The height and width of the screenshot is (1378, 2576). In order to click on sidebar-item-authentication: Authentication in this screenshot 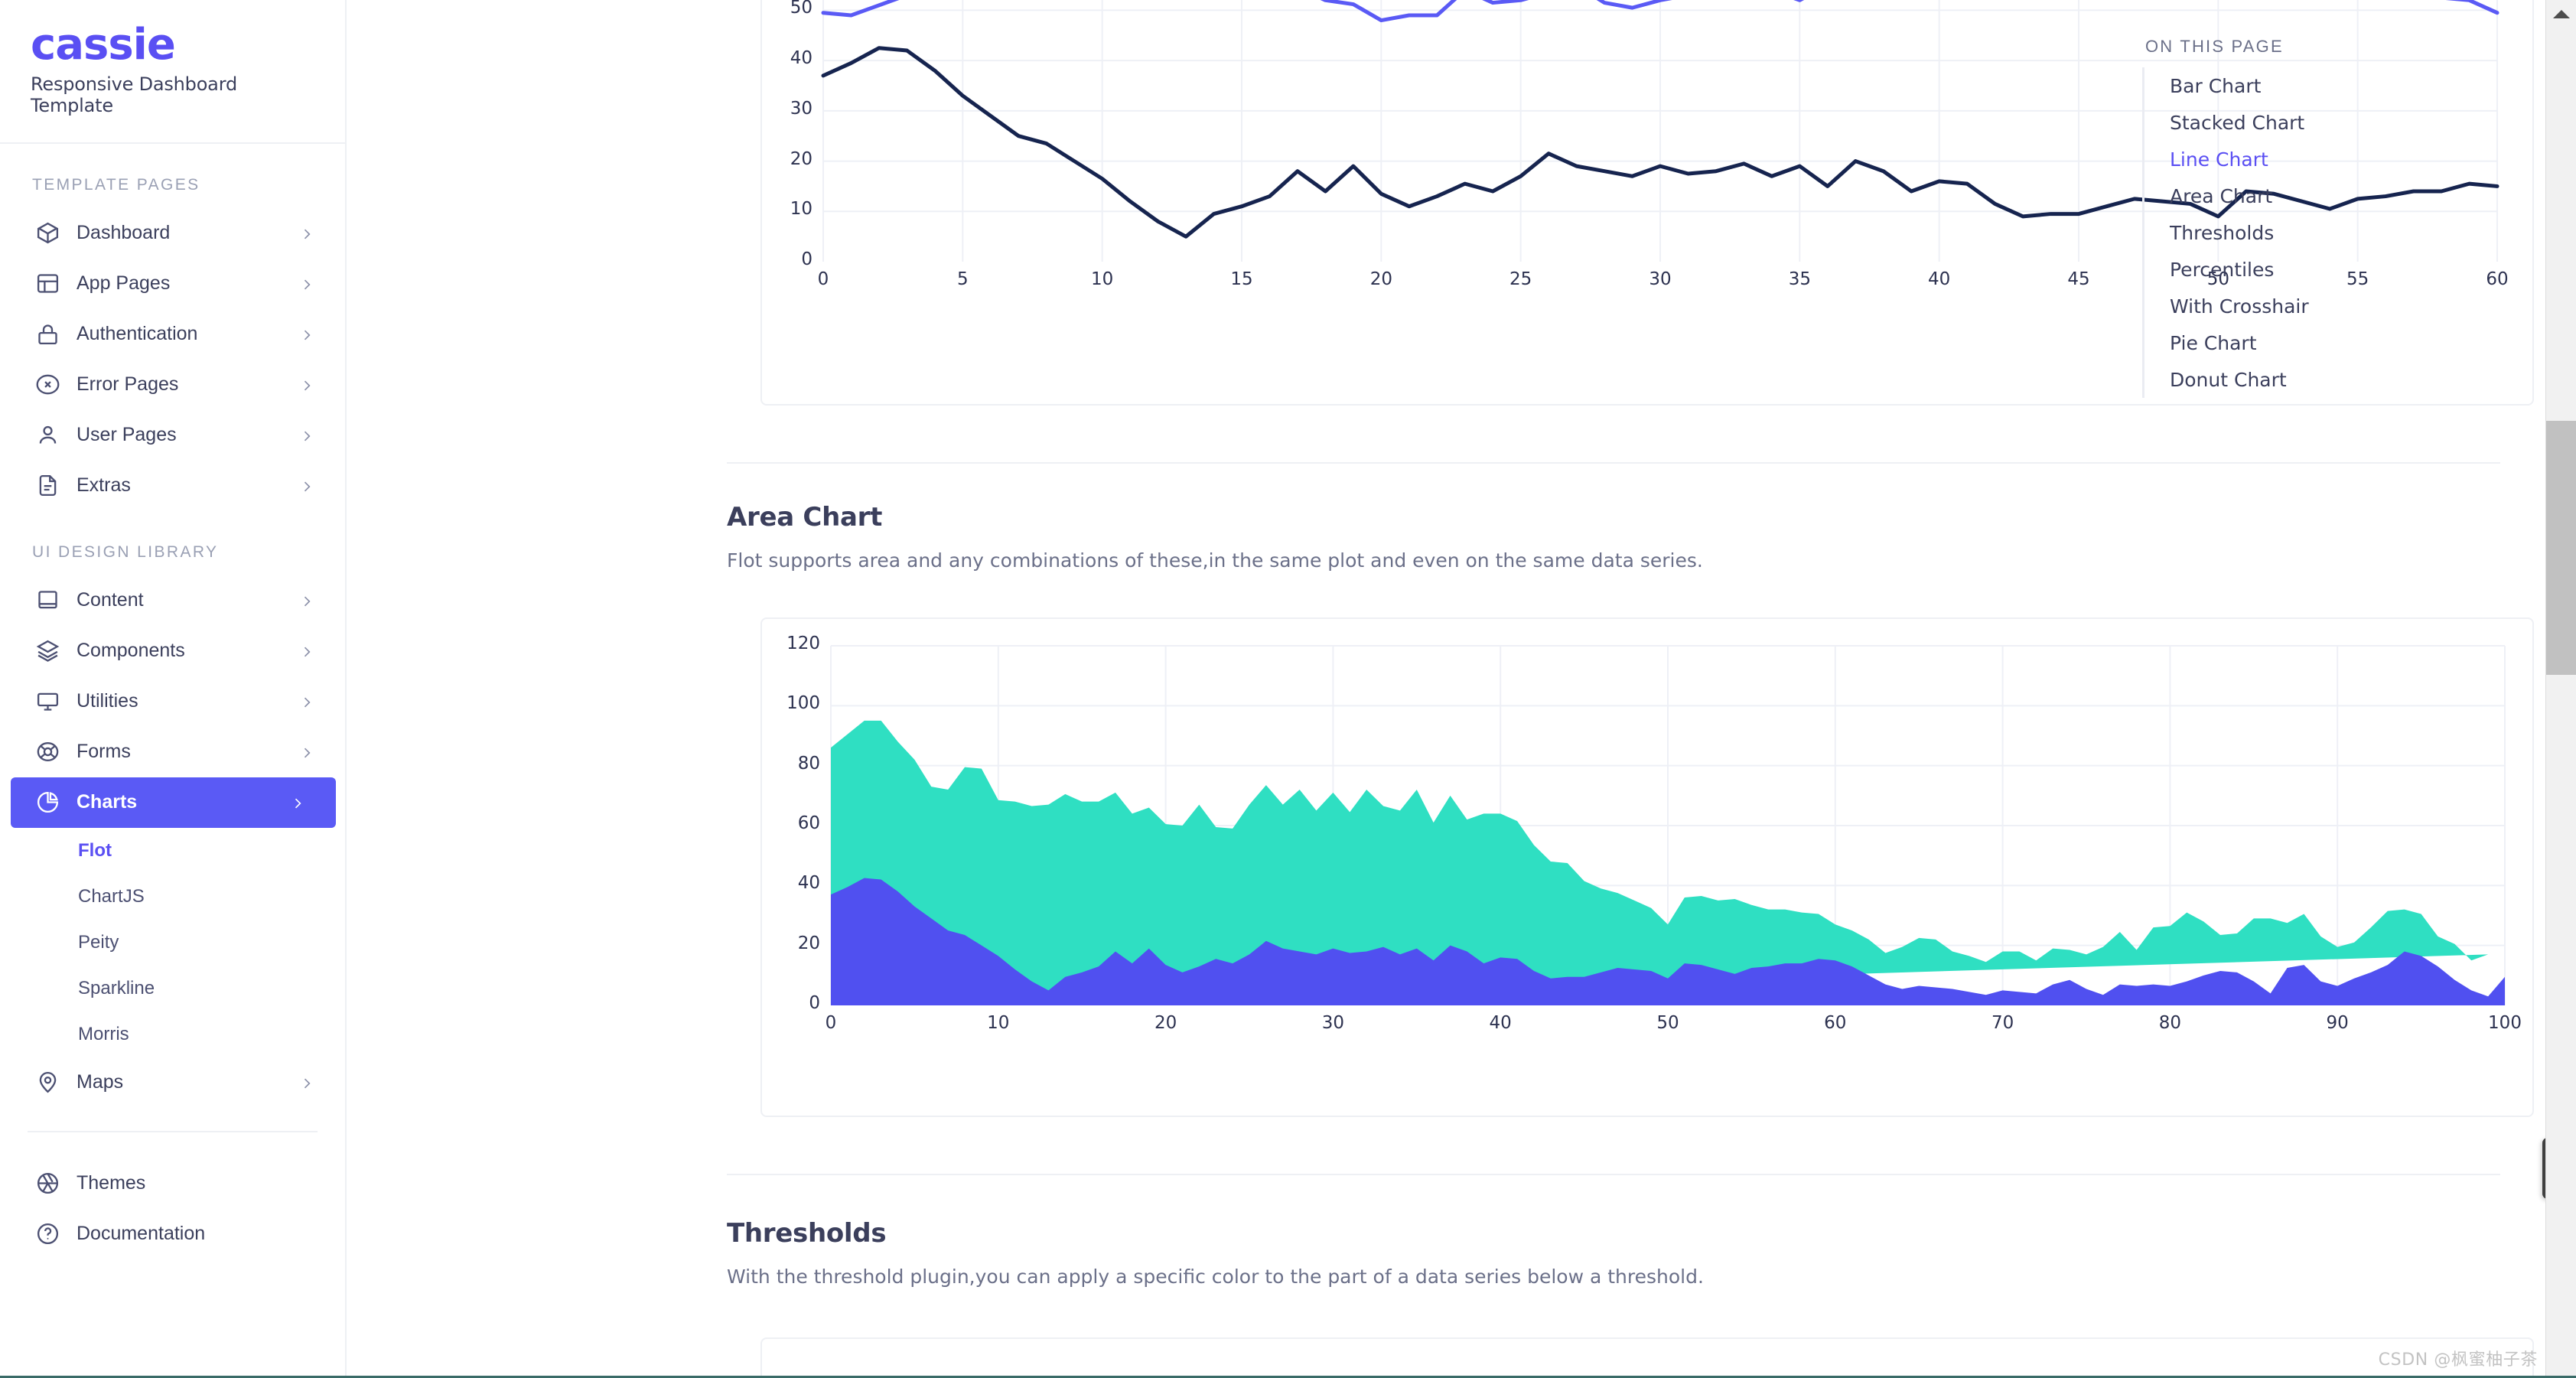, I will do `click(173, 334)`.